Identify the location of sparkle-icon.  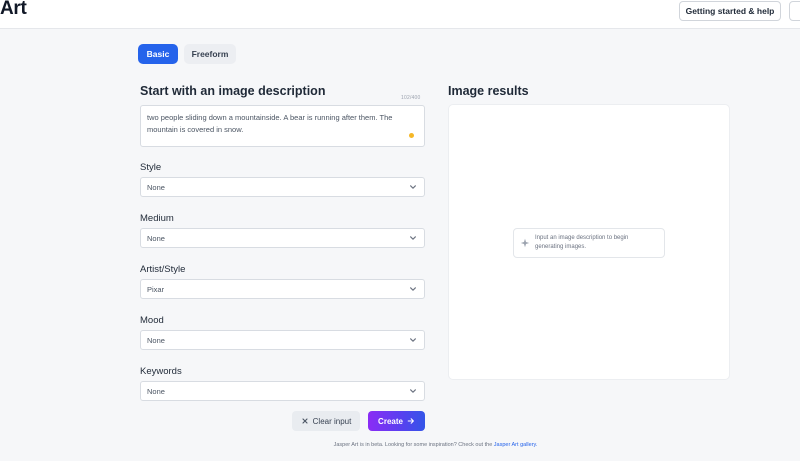
(525, 243).